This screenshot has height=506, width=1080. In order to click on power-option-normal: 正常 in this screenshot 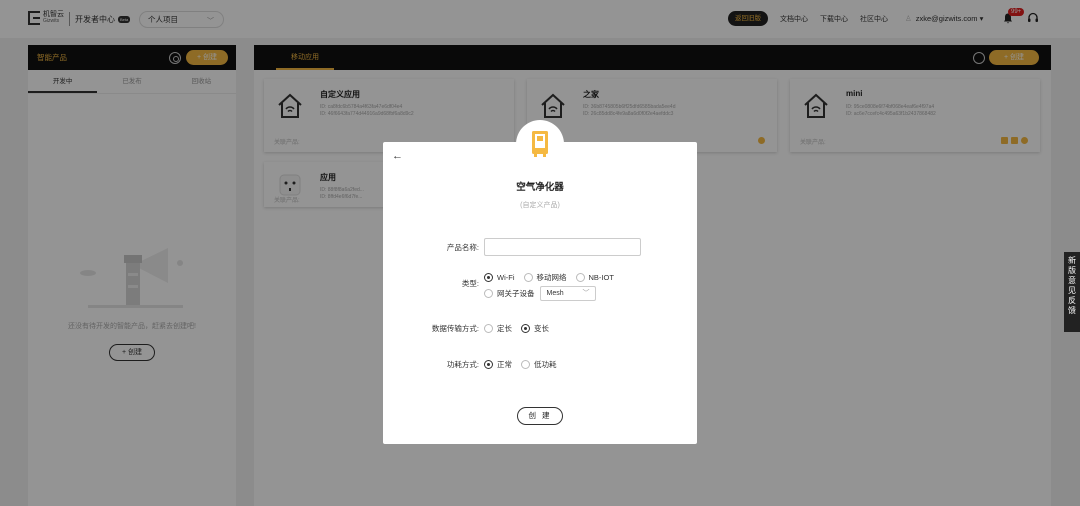, I will do `click(498, 364)`.